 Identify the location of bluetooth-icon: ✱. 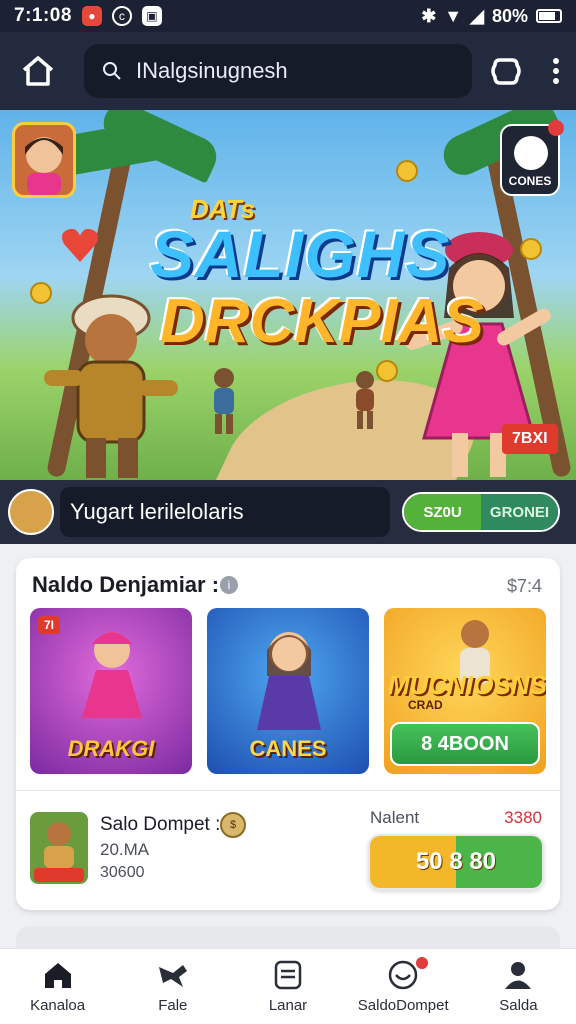
(429, 15).